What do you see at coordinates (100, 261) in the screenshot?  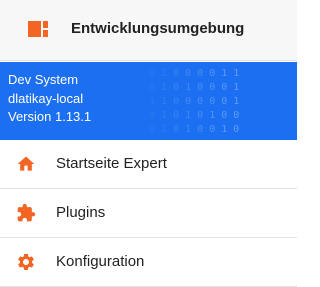 I see `menu-item-label: Konfiguration` at bounding box center [100, 261].